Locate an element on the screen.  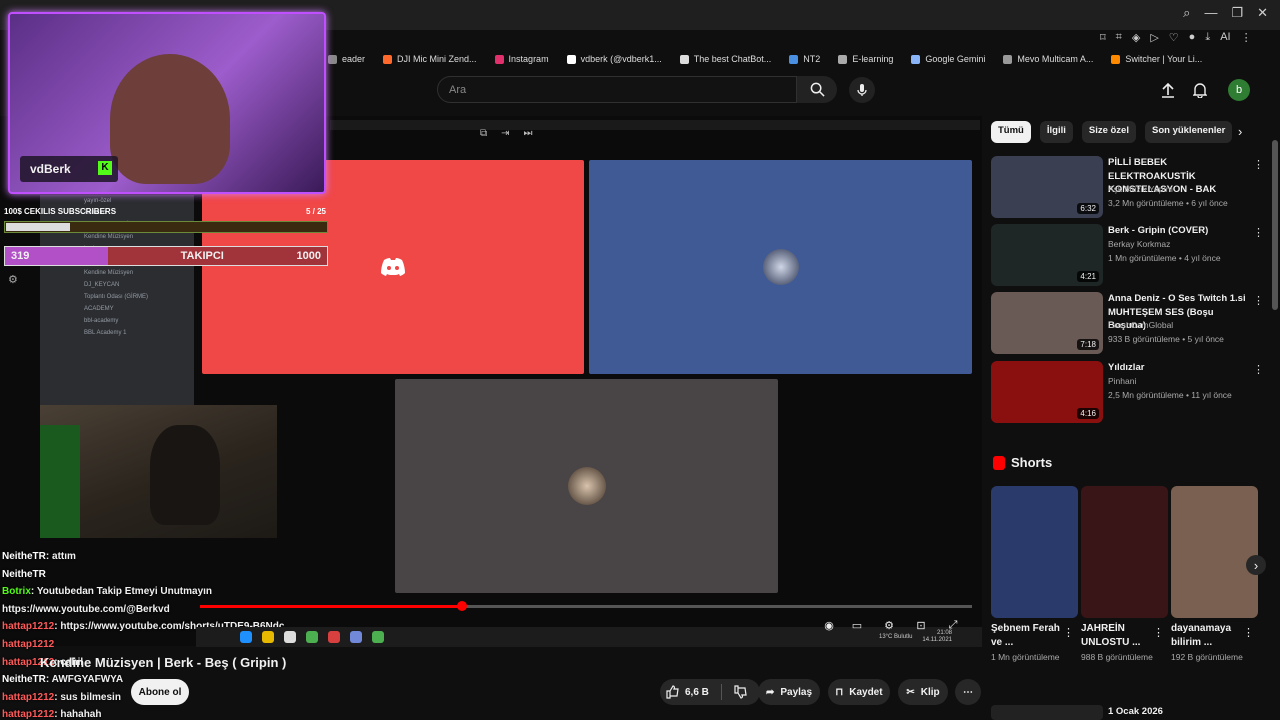
chip: İlgili is located at coordinates (1056, 132).